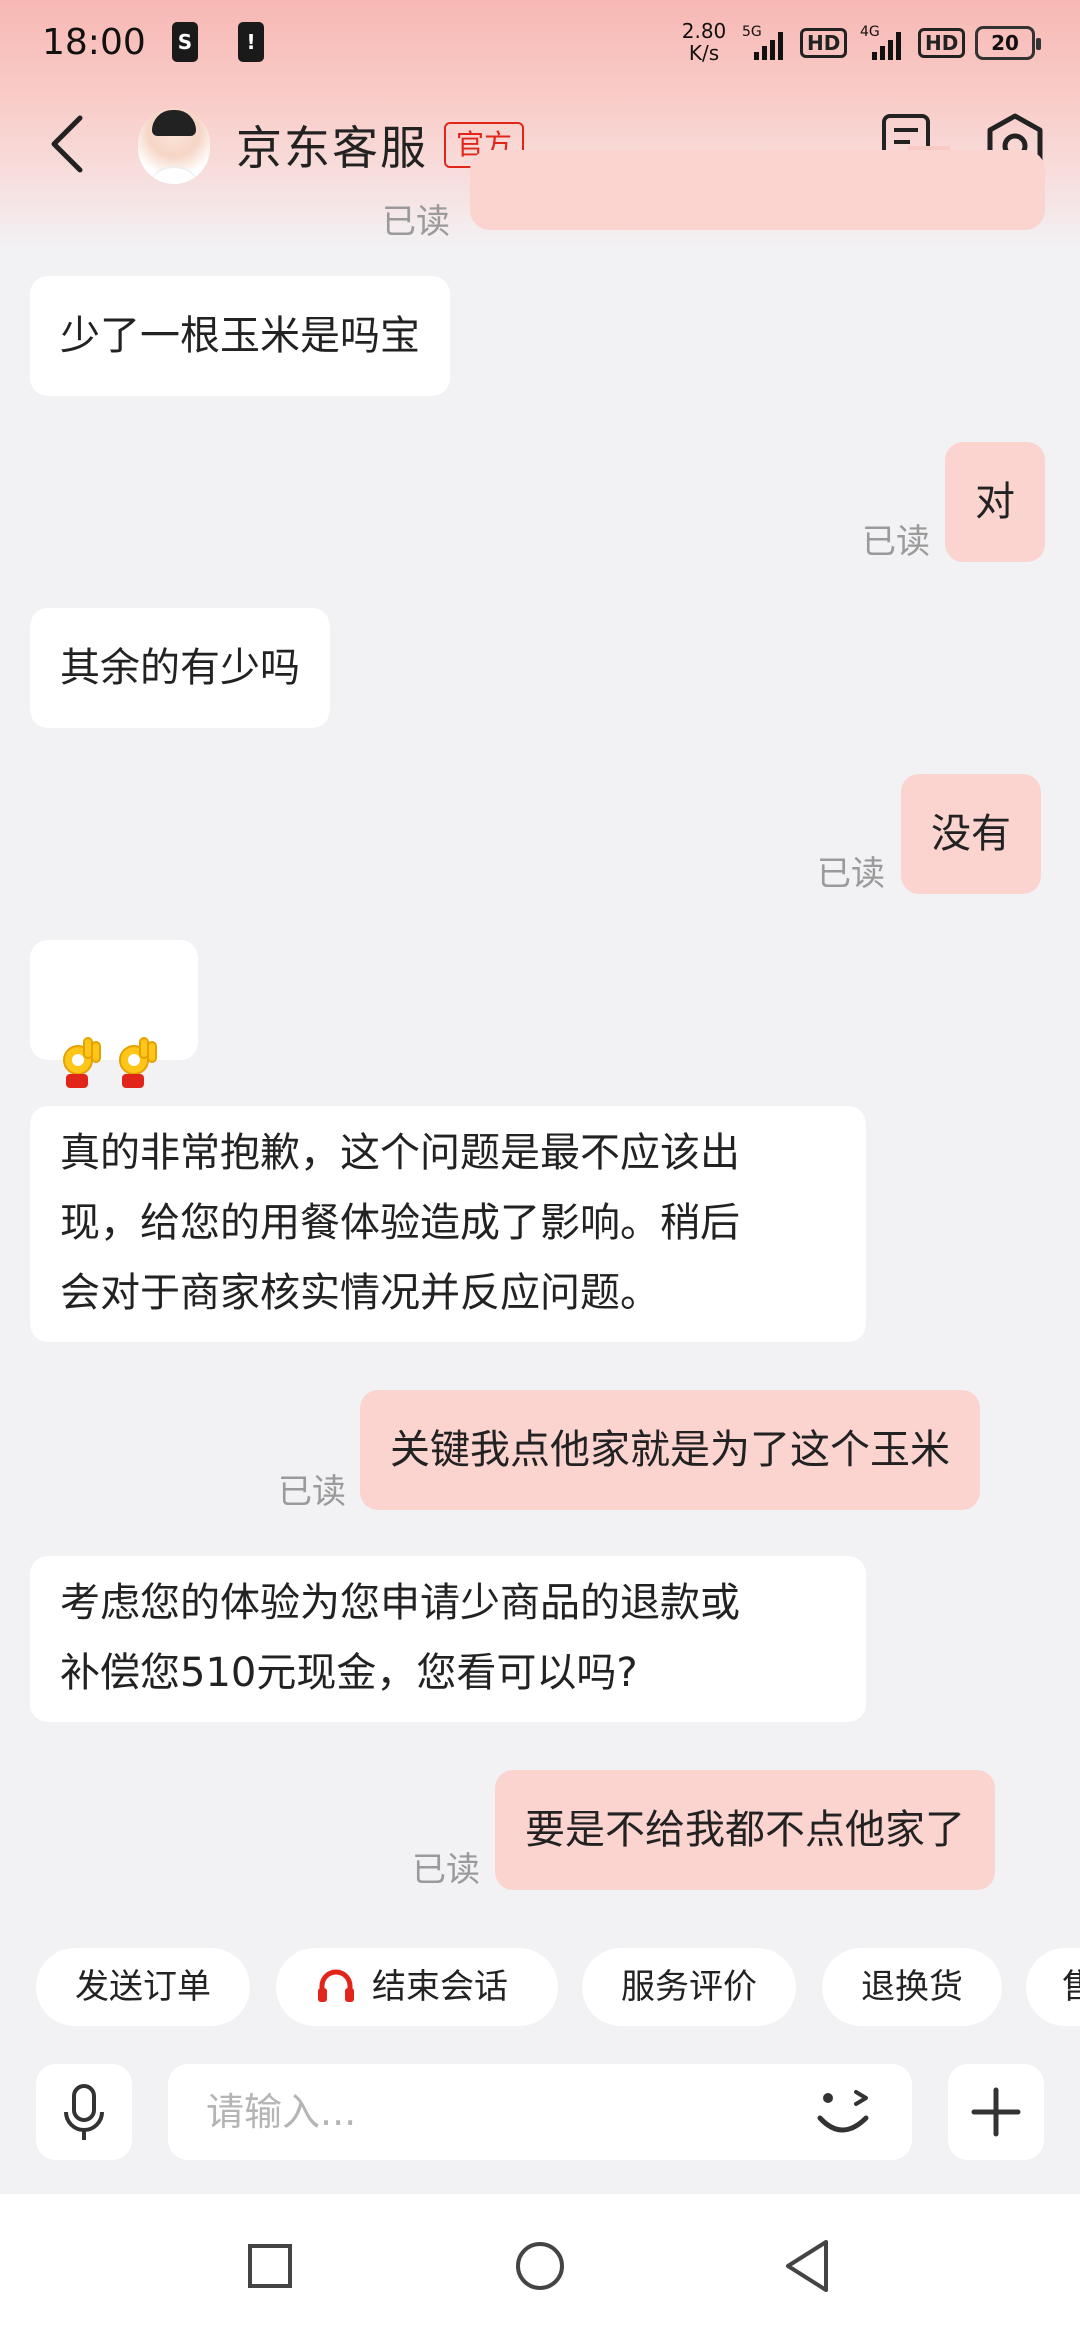 This screenshot has width=1080, height=2340. What do you see at coordinates (670, 1450) in the screenshot?
I see `user-message: 关键我点他家就是为了这个玉米` at bounding box center [670, 1450].